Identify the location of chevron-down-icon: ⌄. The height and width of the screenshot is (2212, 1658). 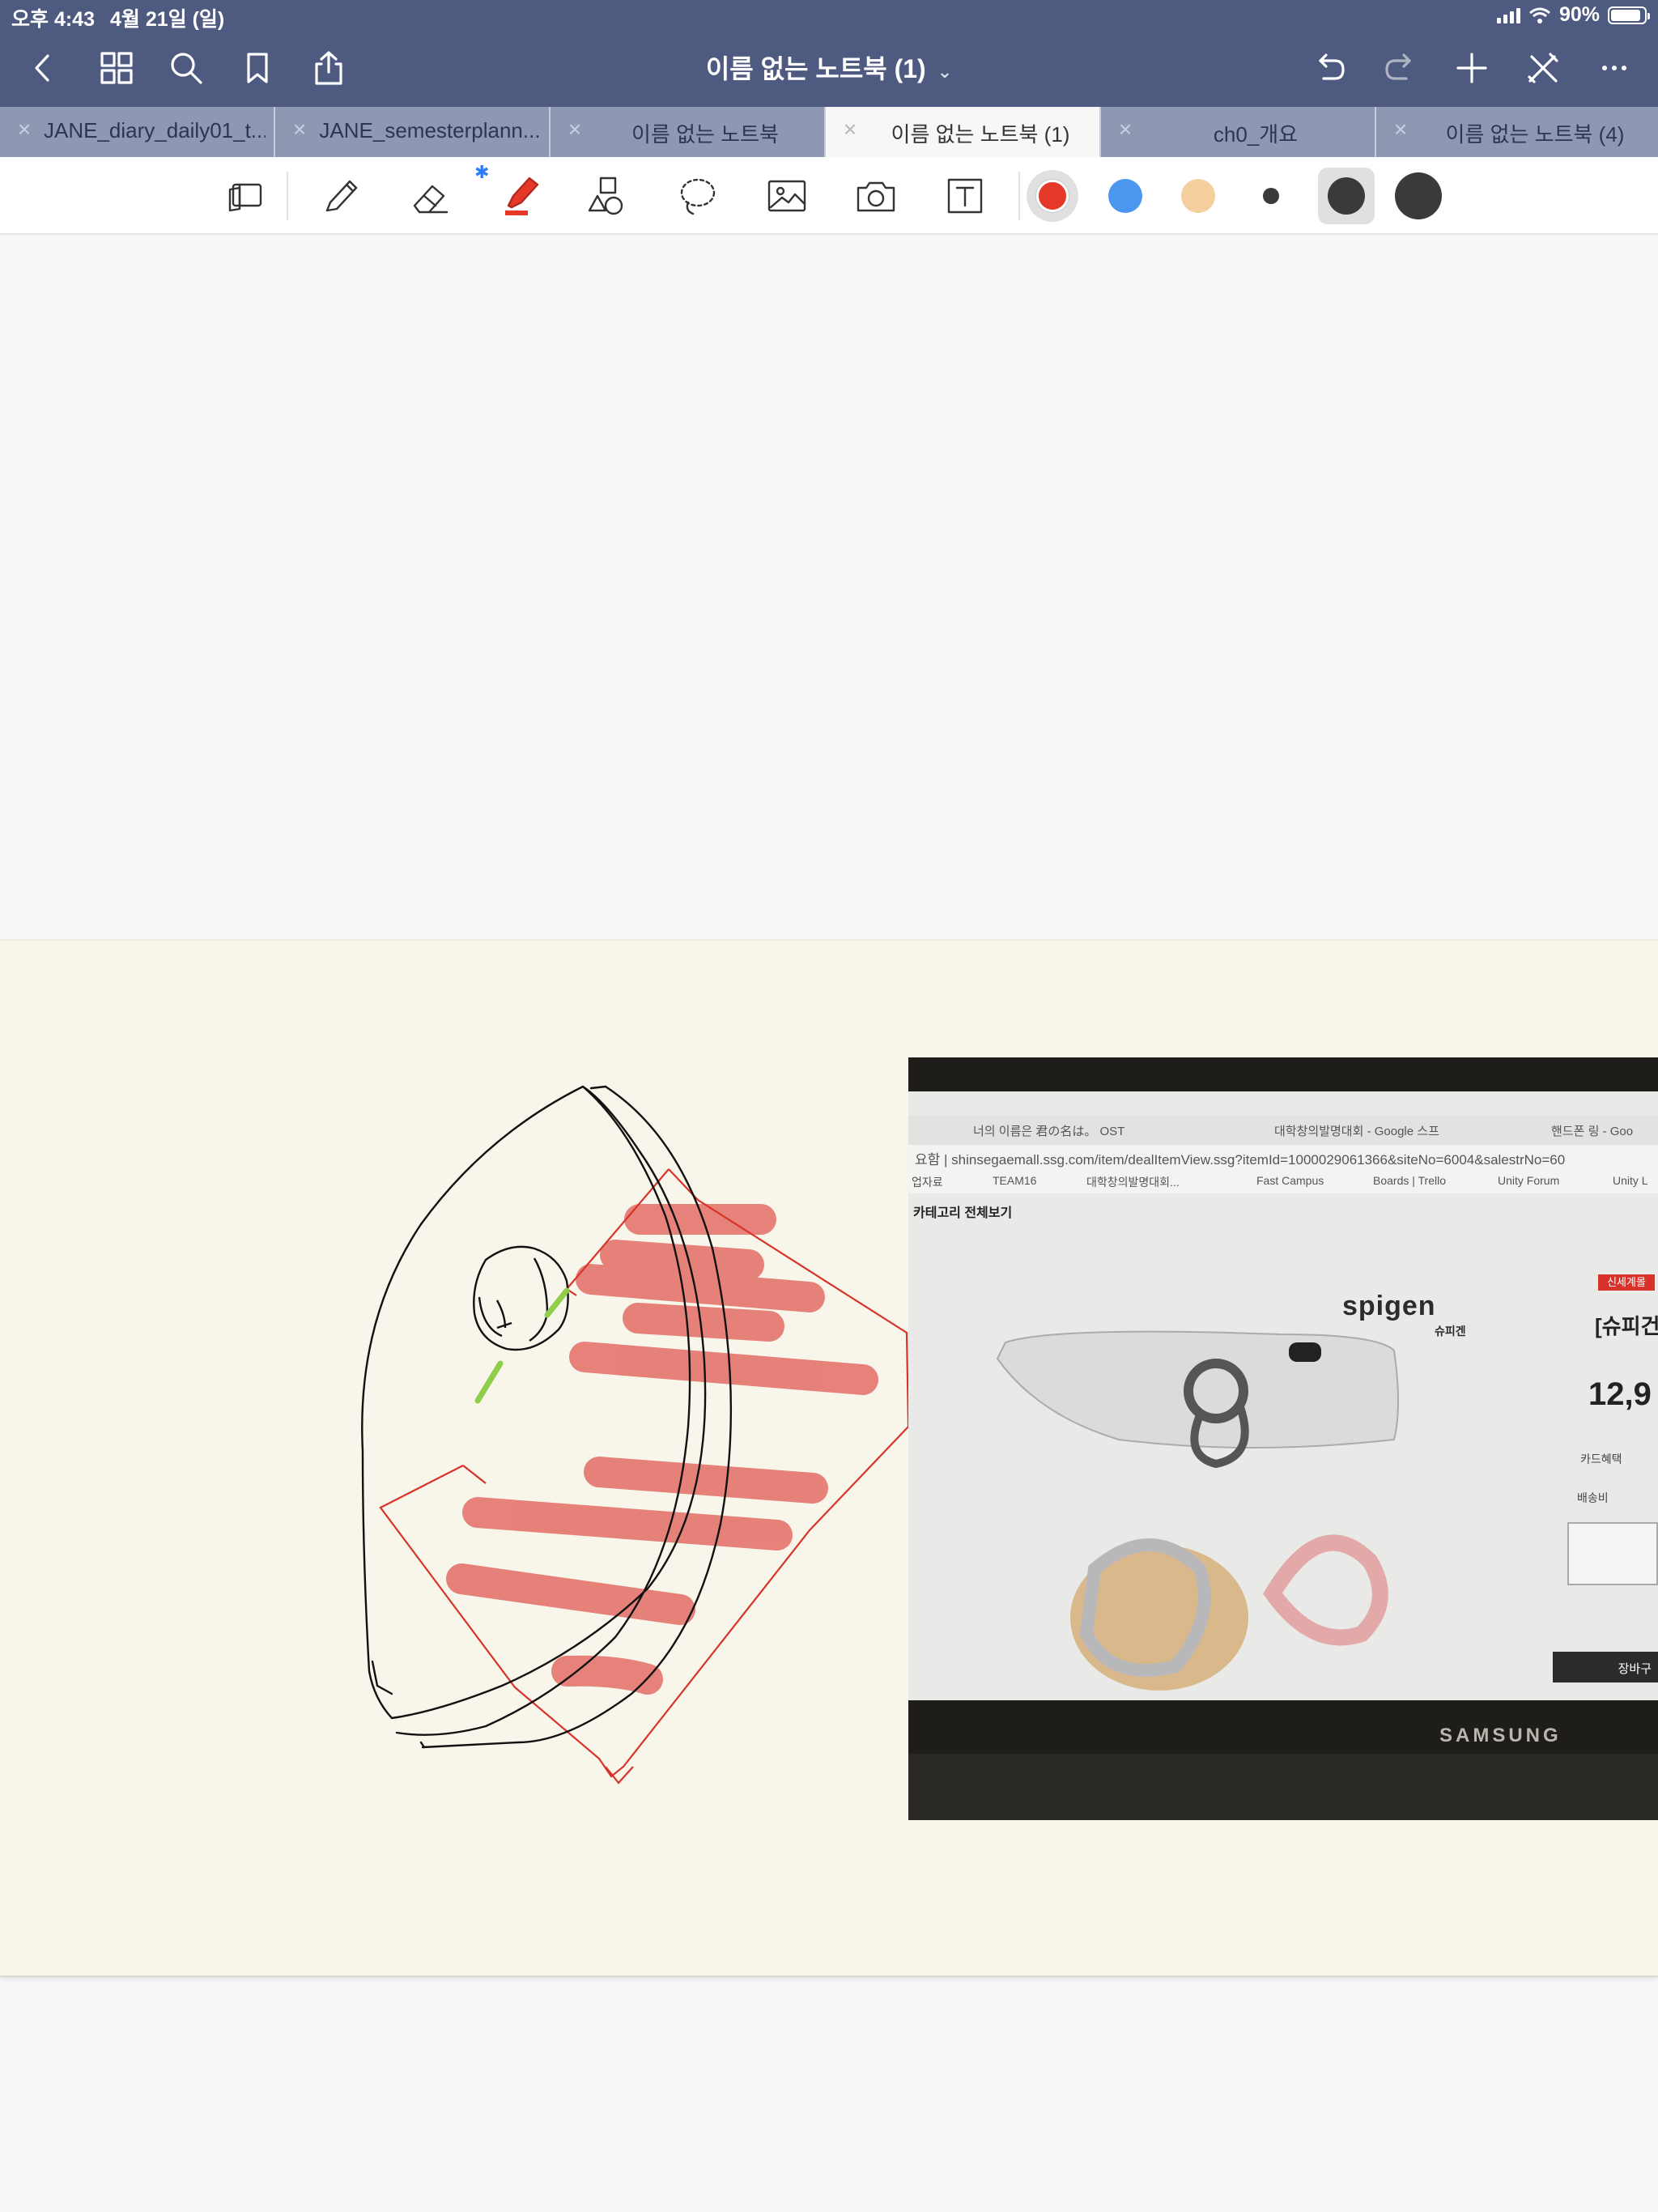
(945, 72).